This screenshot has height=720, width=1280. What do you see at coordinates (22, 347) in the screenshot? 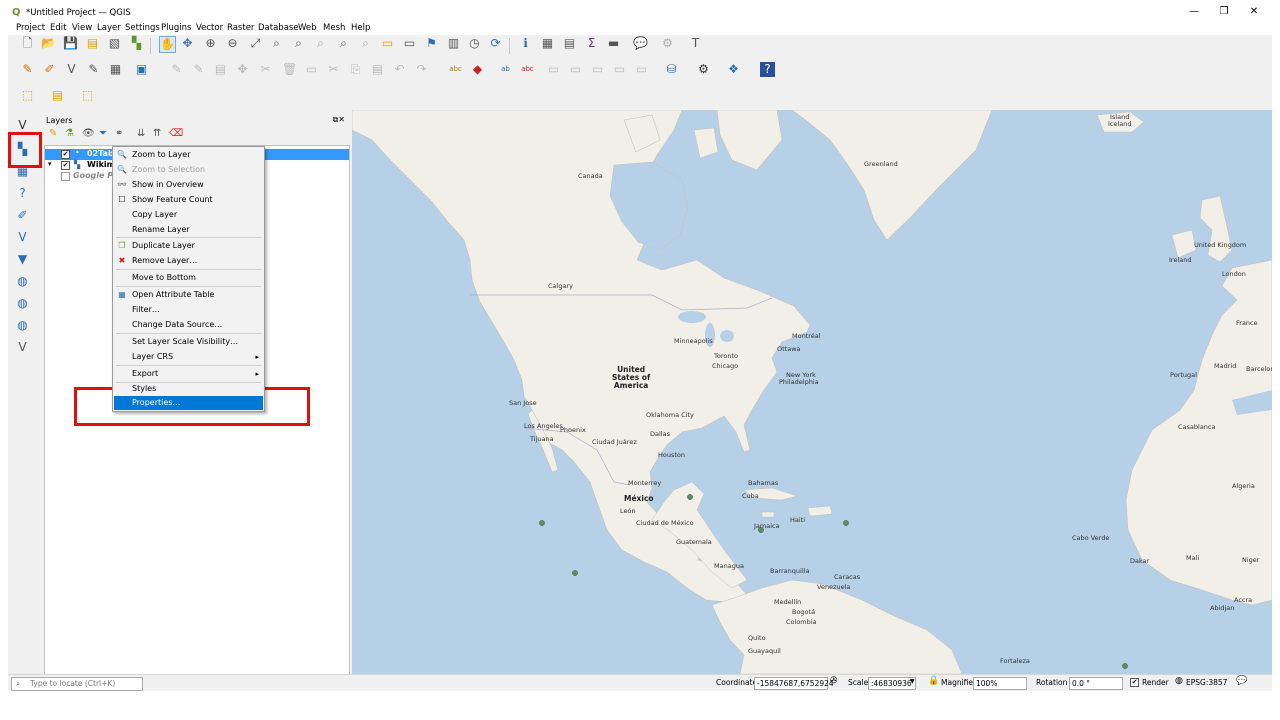
I see `new-layer-icon: V` at bounding box center [22, 347].